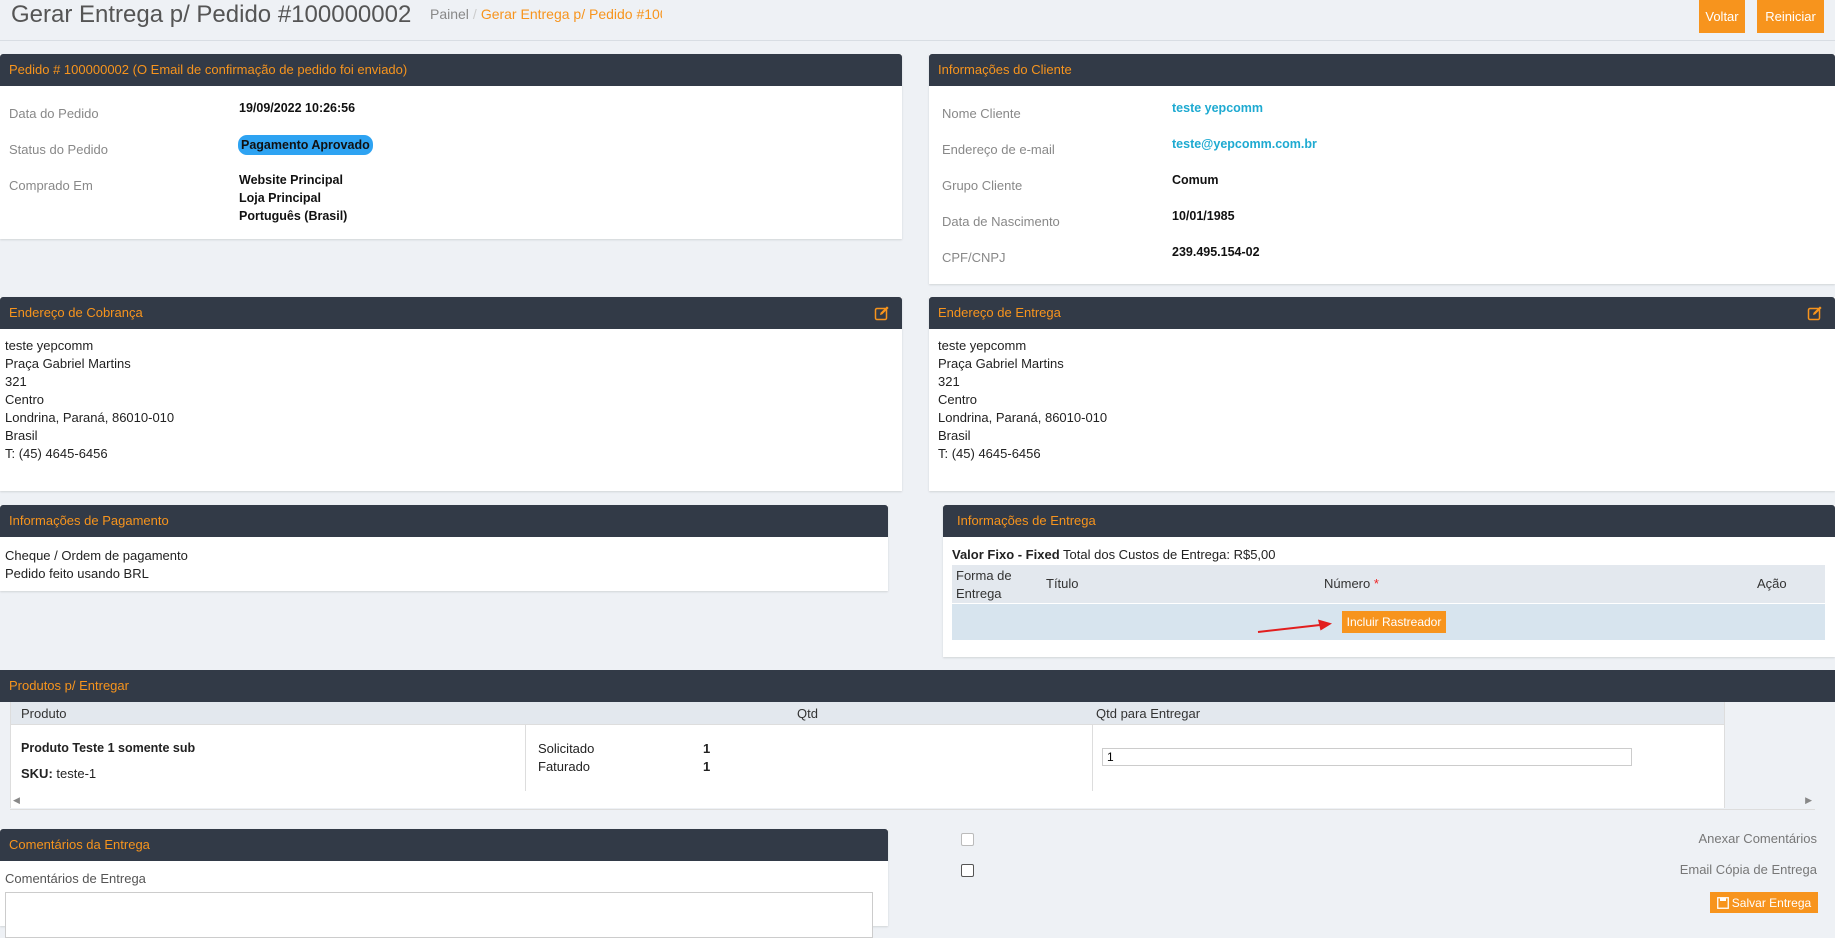 The height and width of the screenshot is (938, 1835). I want to click on purchased-store-view: Português (Brasil), so click(293, 216).